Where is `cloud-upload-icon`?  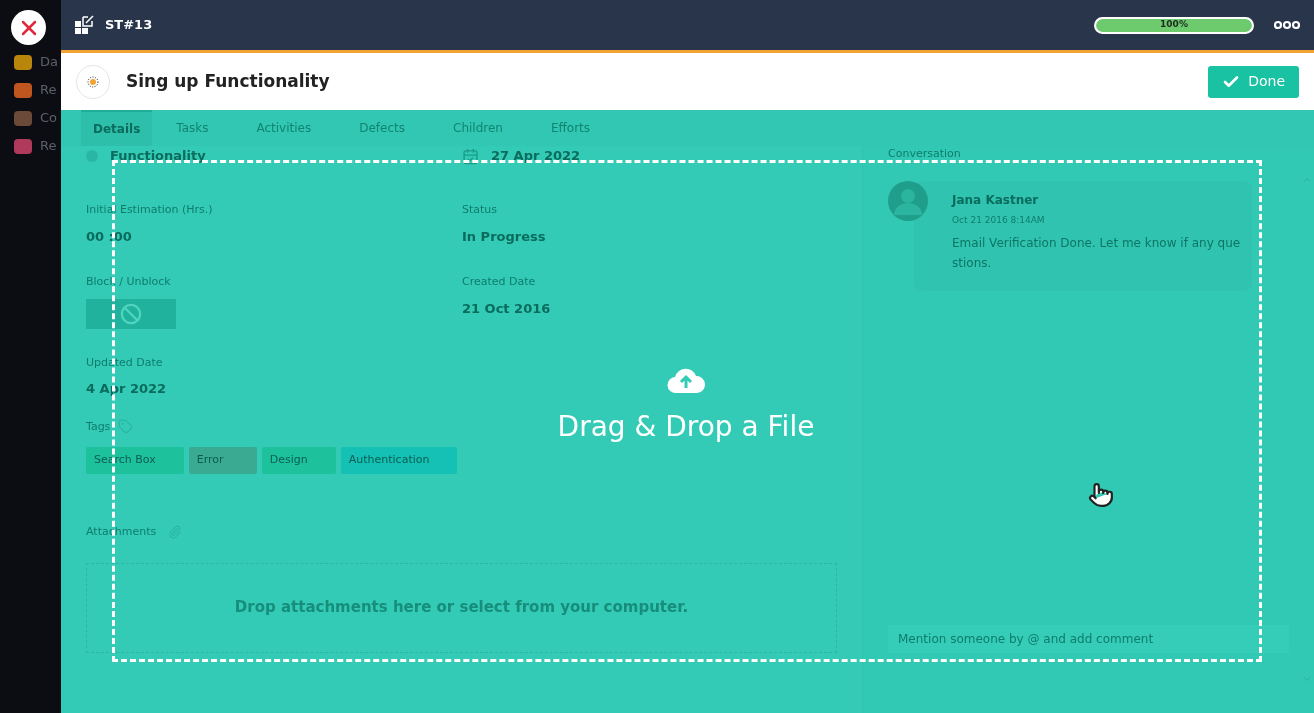 cloud-upload-icon is located at coordinates (686, 380).